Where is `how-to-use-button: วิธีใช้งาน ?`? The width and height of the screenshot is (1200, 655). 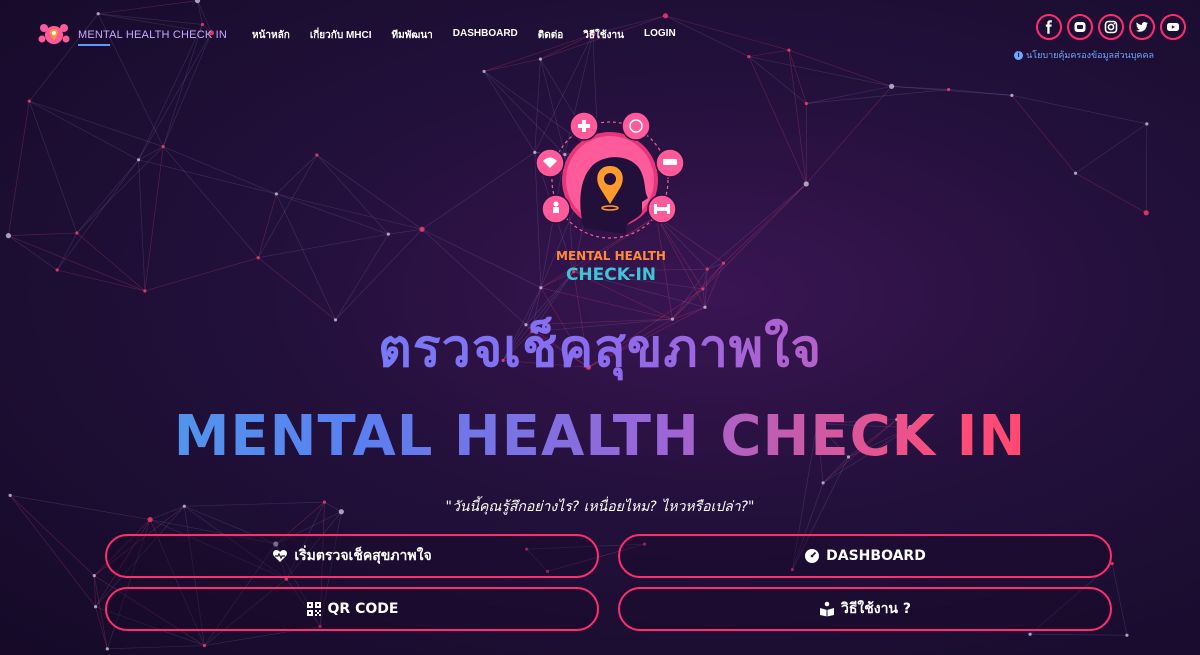 how-to-use-button: วิธีใช้งาน ? is located at coordinates (865, 609).